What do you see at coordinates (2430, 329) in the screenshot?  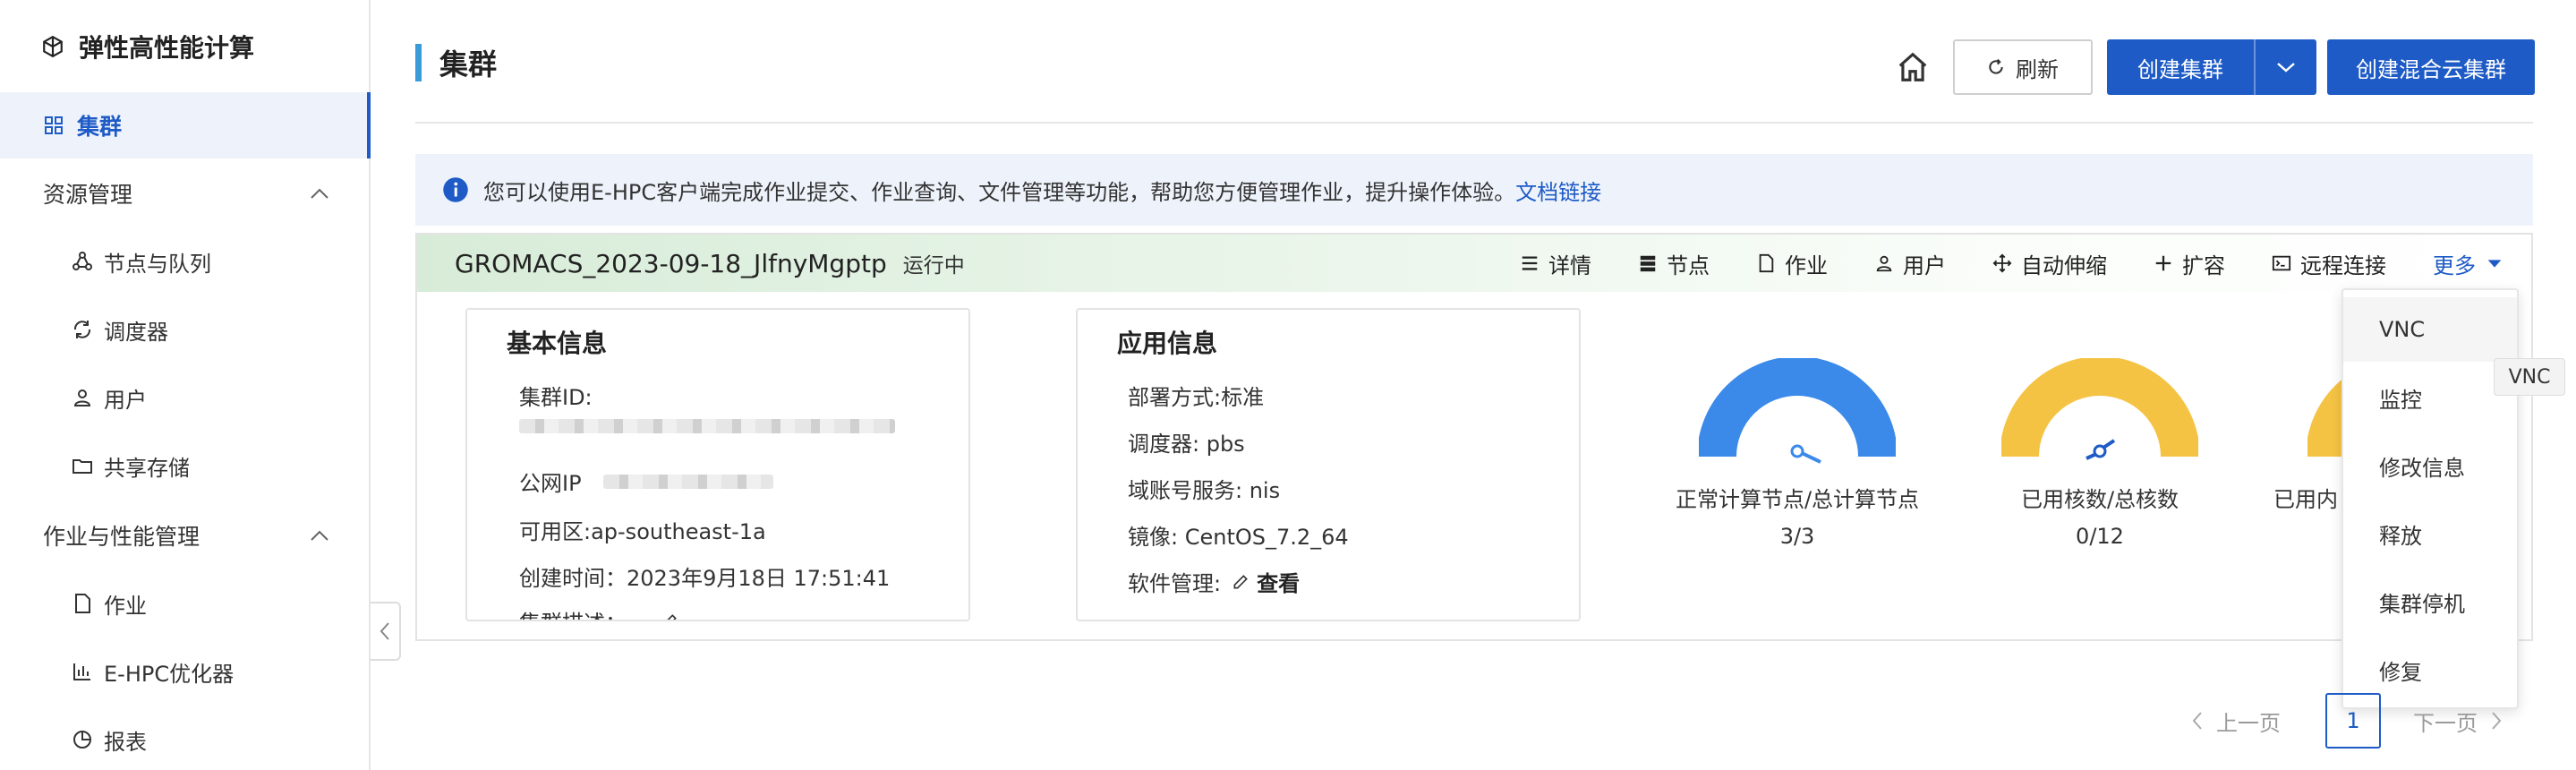 I see `menu-item-vnc: VNC` at bounding box center [2430, 329].